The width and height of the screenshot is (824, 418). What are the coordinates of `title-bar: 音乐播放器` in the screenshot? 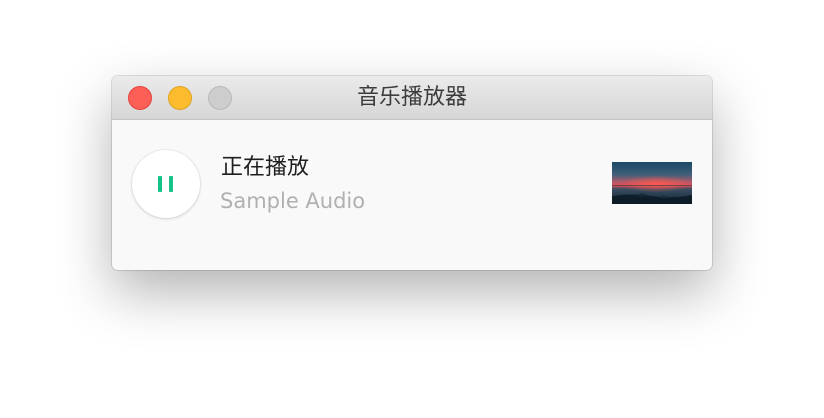 It's located at (412, 98).